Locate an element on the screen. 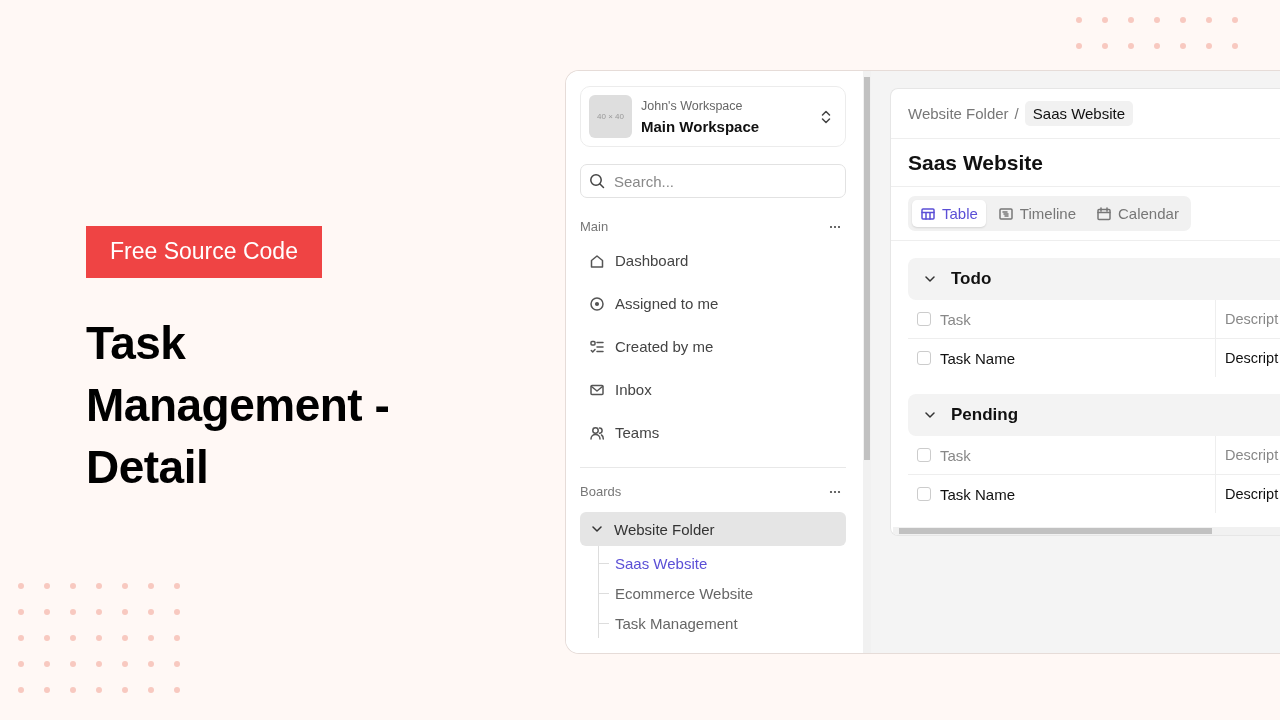 This screenshot has width=1280, height=720. view-tab: Timeline is located at coordinates (1036, 213).